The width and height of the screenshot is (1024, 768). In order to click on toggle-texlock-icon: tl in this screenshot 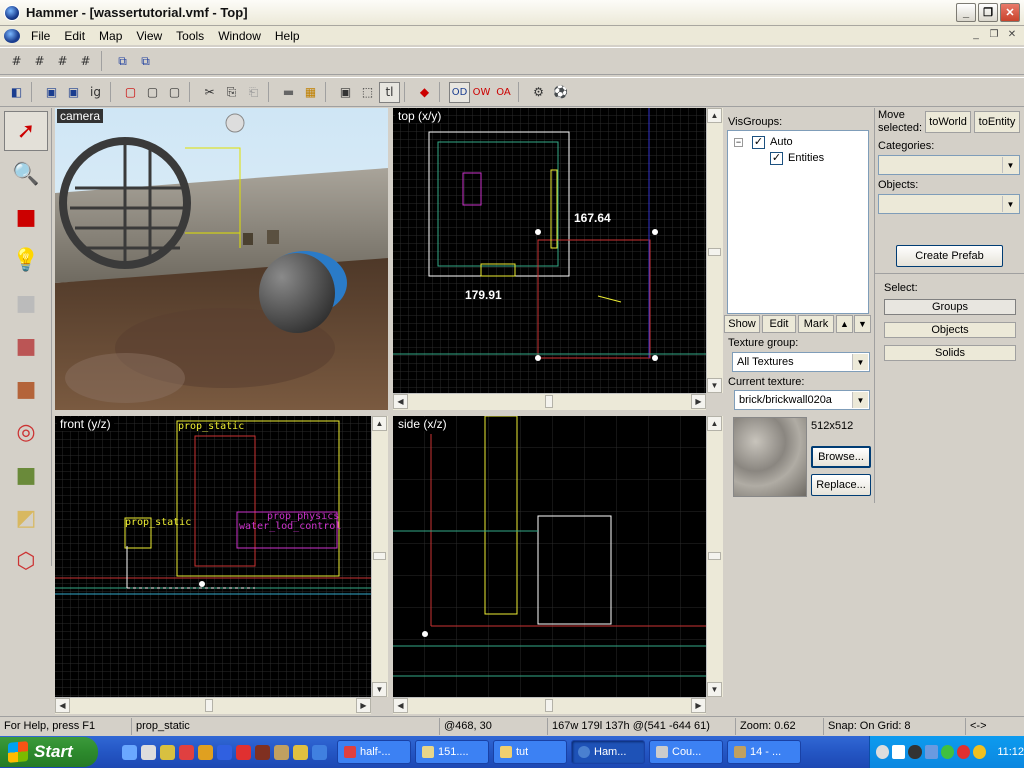, I will do `click(389, 92)`.